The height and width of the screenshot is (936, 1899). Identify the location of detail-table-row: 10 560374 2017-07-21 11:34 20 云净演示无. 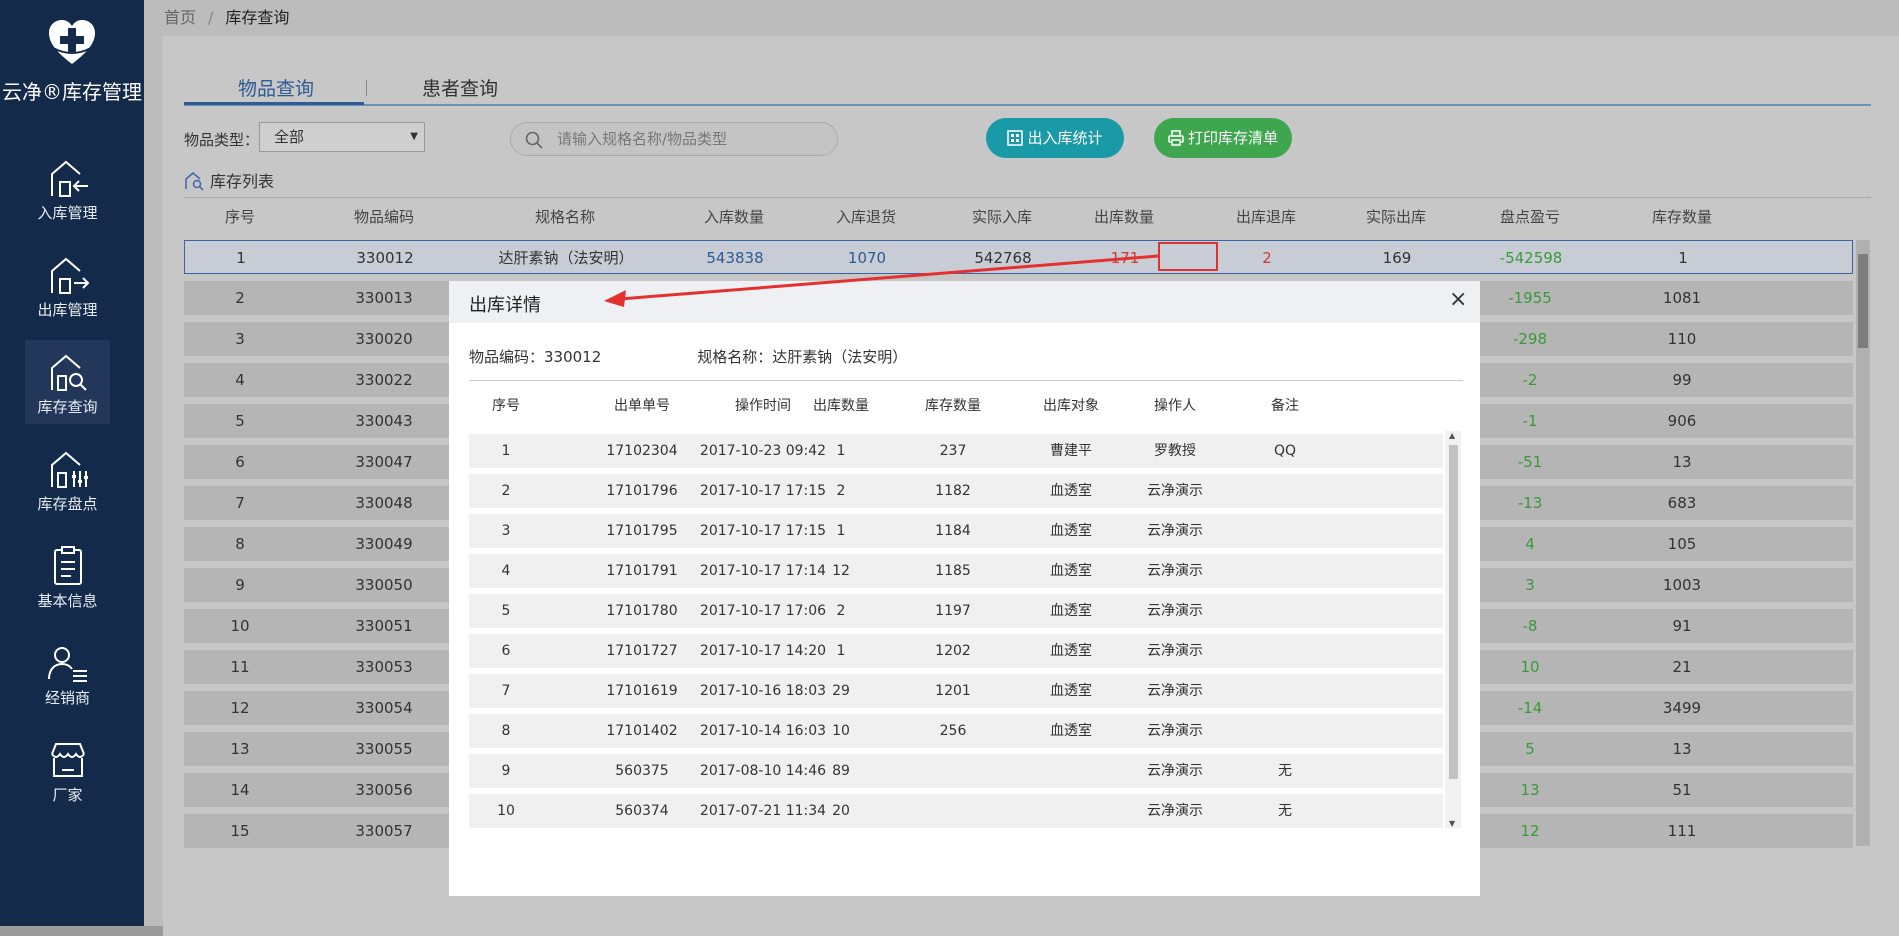
(956, 811).